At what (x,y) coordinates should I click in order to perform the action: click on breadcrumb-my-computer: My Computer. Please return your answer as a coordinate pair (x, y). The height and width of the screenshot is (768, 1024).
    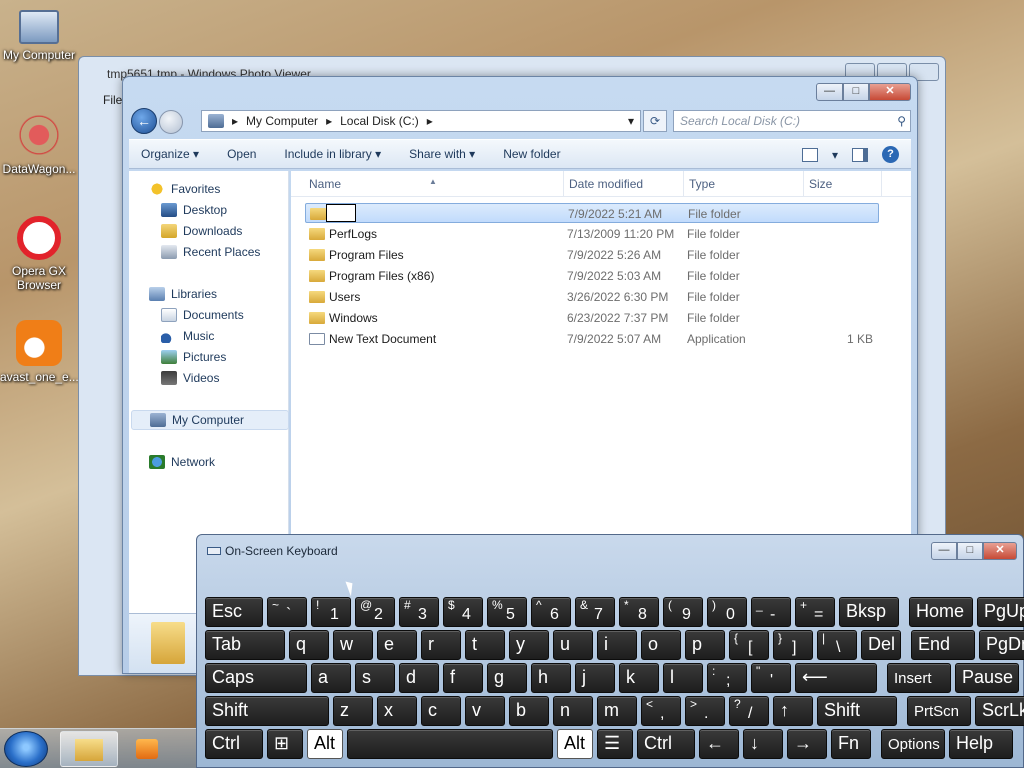
    Looking at the image, I should click on (282, 121).